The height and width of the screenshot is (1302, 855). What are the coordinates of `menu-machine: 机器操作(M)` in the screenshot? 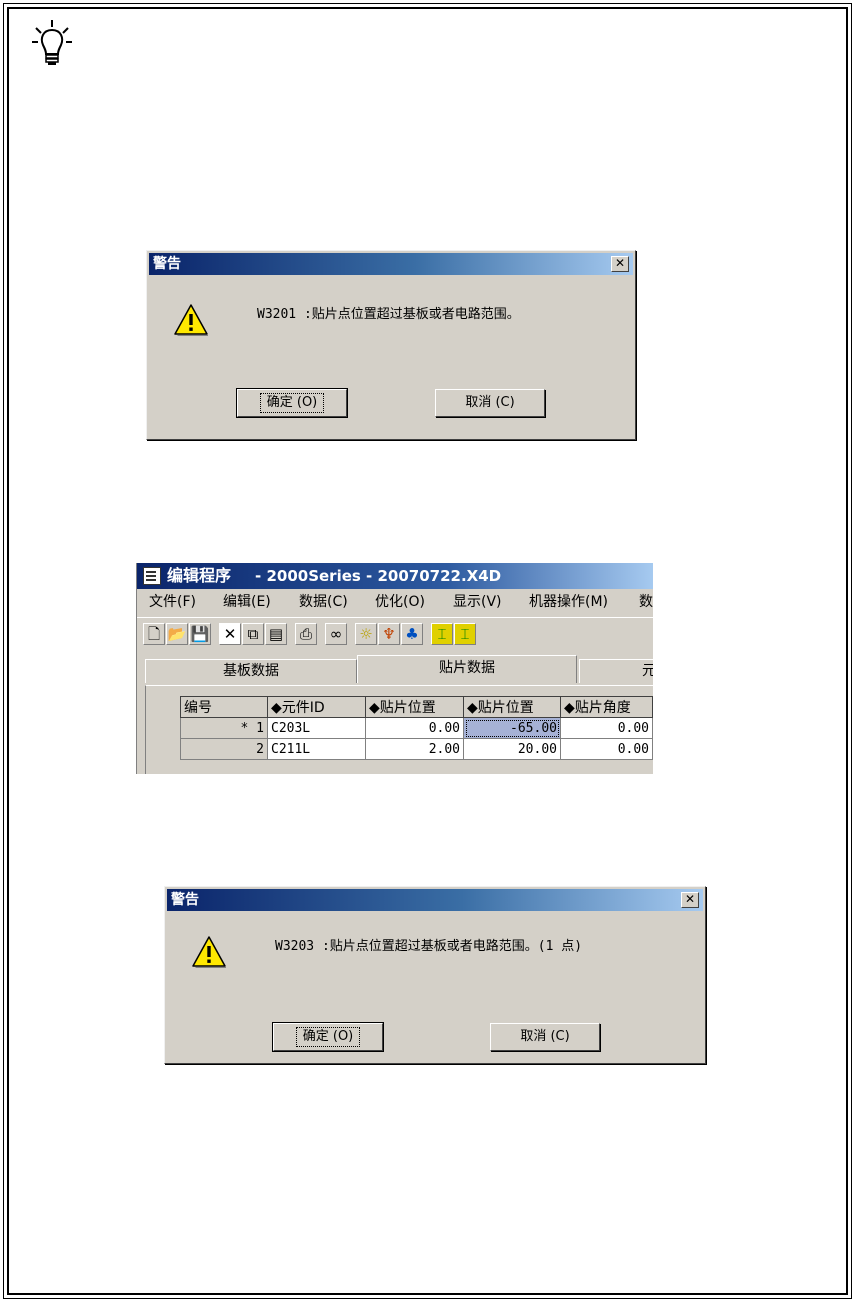 It's located at (568, 602).